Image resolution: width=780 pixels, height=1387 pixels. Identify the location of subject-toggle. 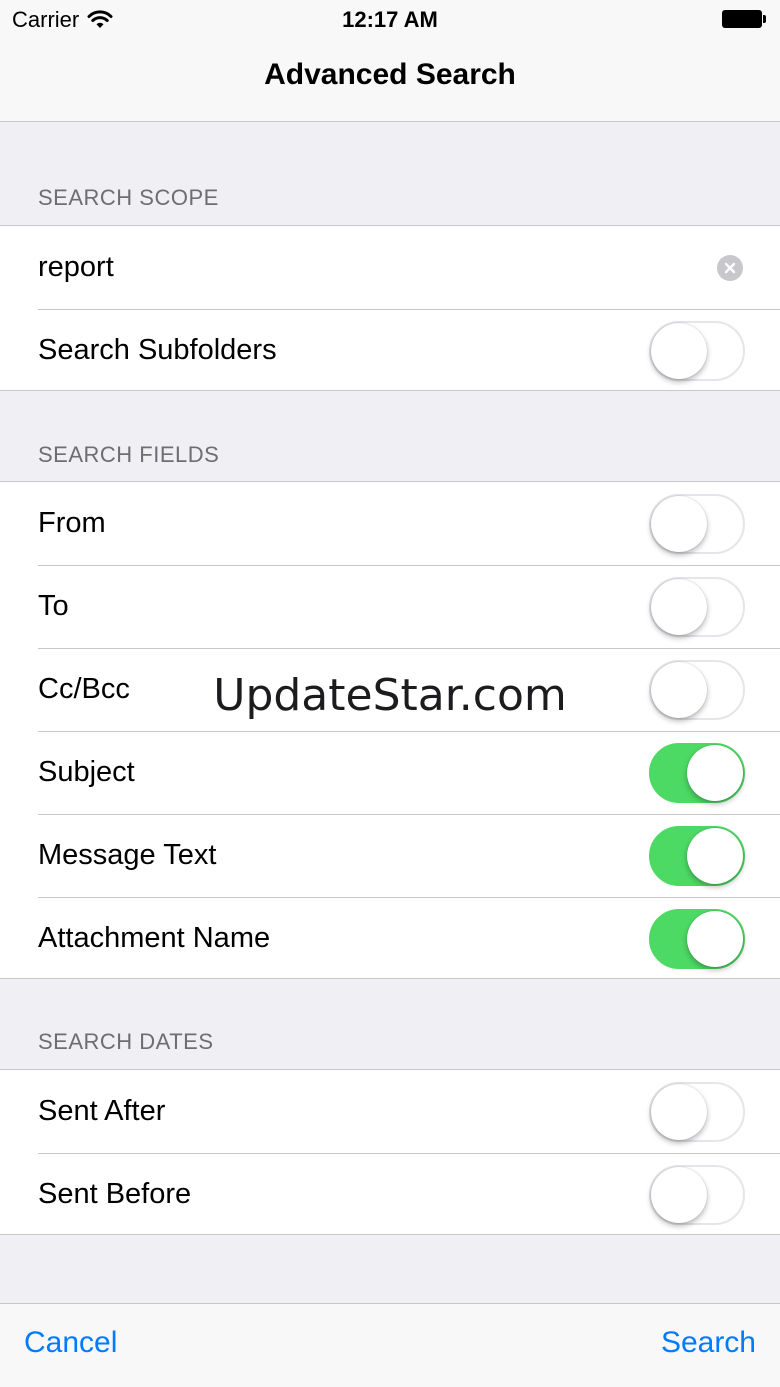
(697, 772).